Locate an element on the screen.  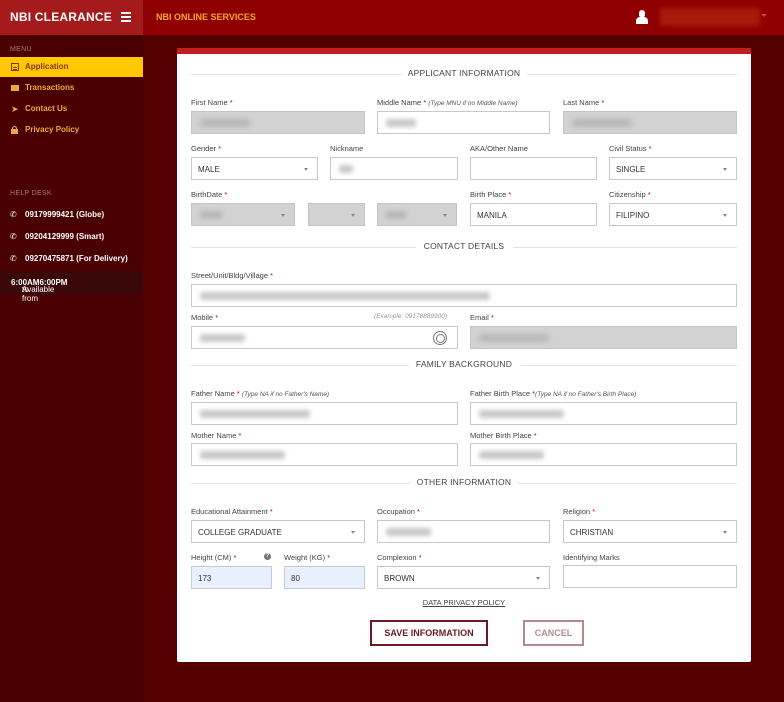
section-contact-details: CONTACT DETAILS is located at coordinates (464, 247).